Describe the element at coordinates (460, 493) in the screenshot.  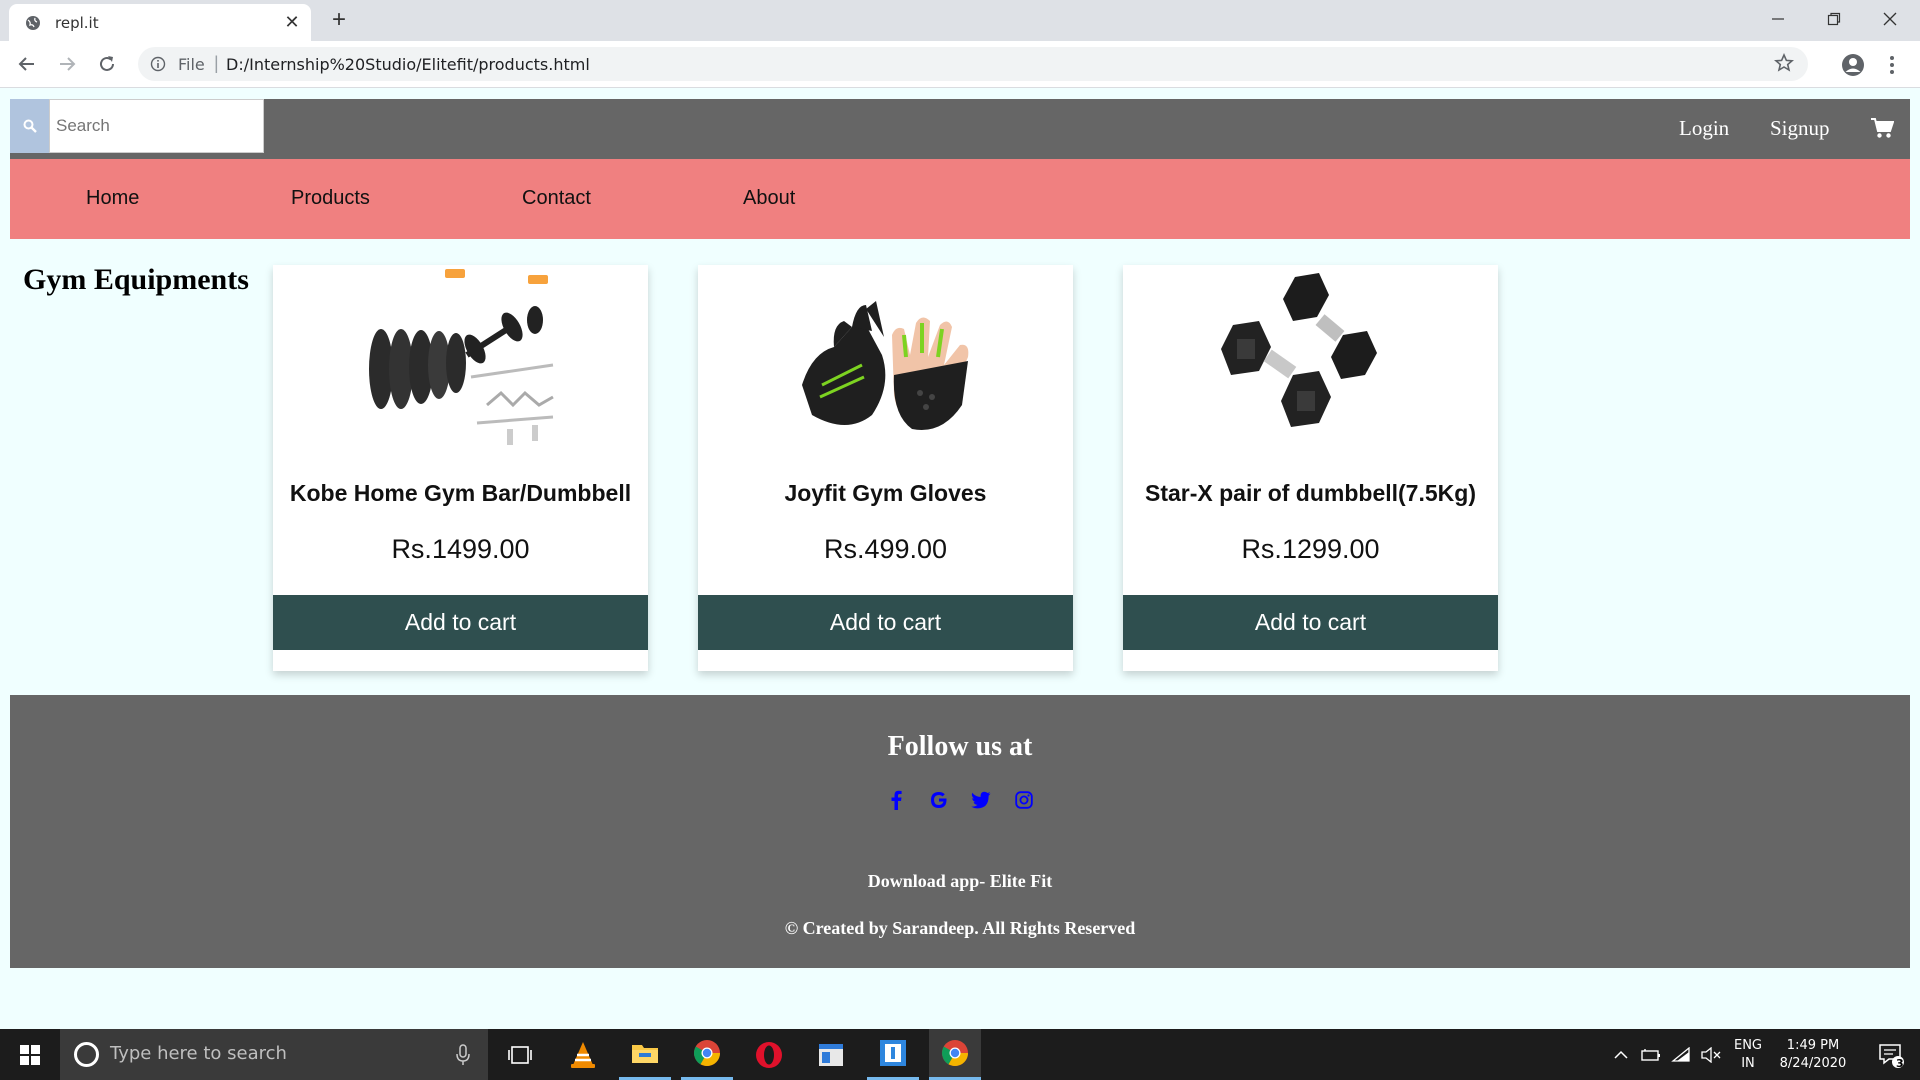
I see `product-name: Kobe Home Gym Bar/Dumbbell` at that location.